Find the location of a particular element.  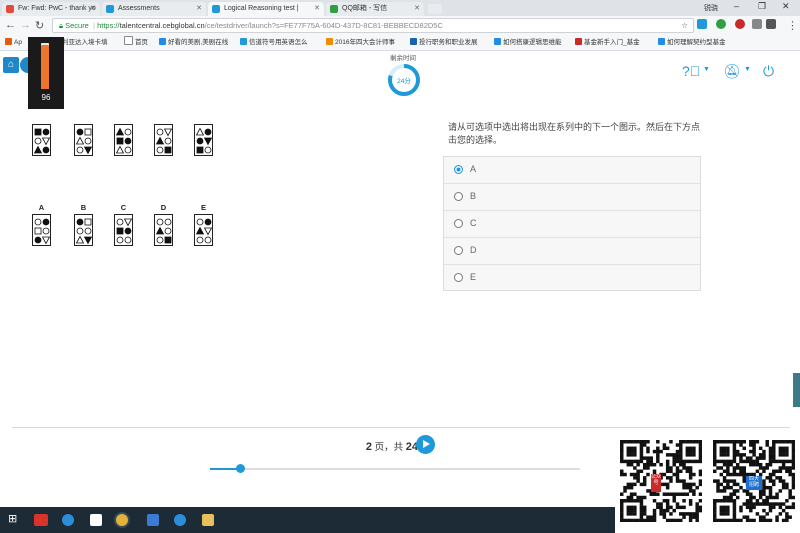

bookmark-item: 投行职务和职业发展 is located at coordinates (444, 43).